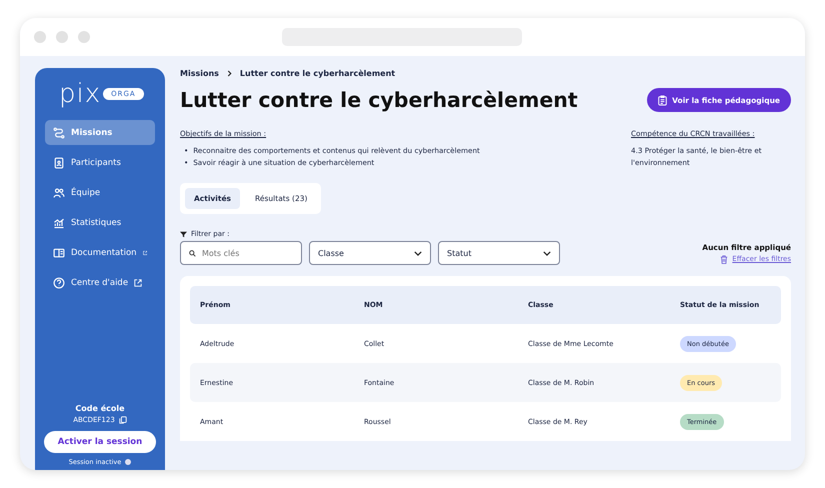  I want to click on sidebar-item: Statistiques, so click(100, 222).